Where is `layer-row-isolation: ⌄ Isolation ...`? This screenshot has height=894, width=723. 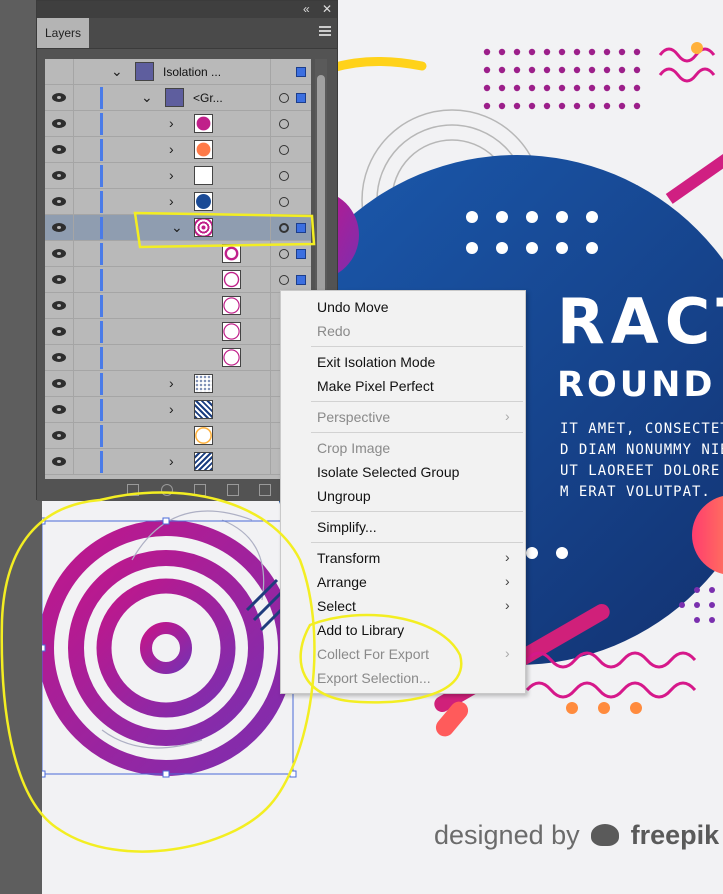 layer-row-isolation: ⌄ Isolation ... is located at coordinates (178, 72).